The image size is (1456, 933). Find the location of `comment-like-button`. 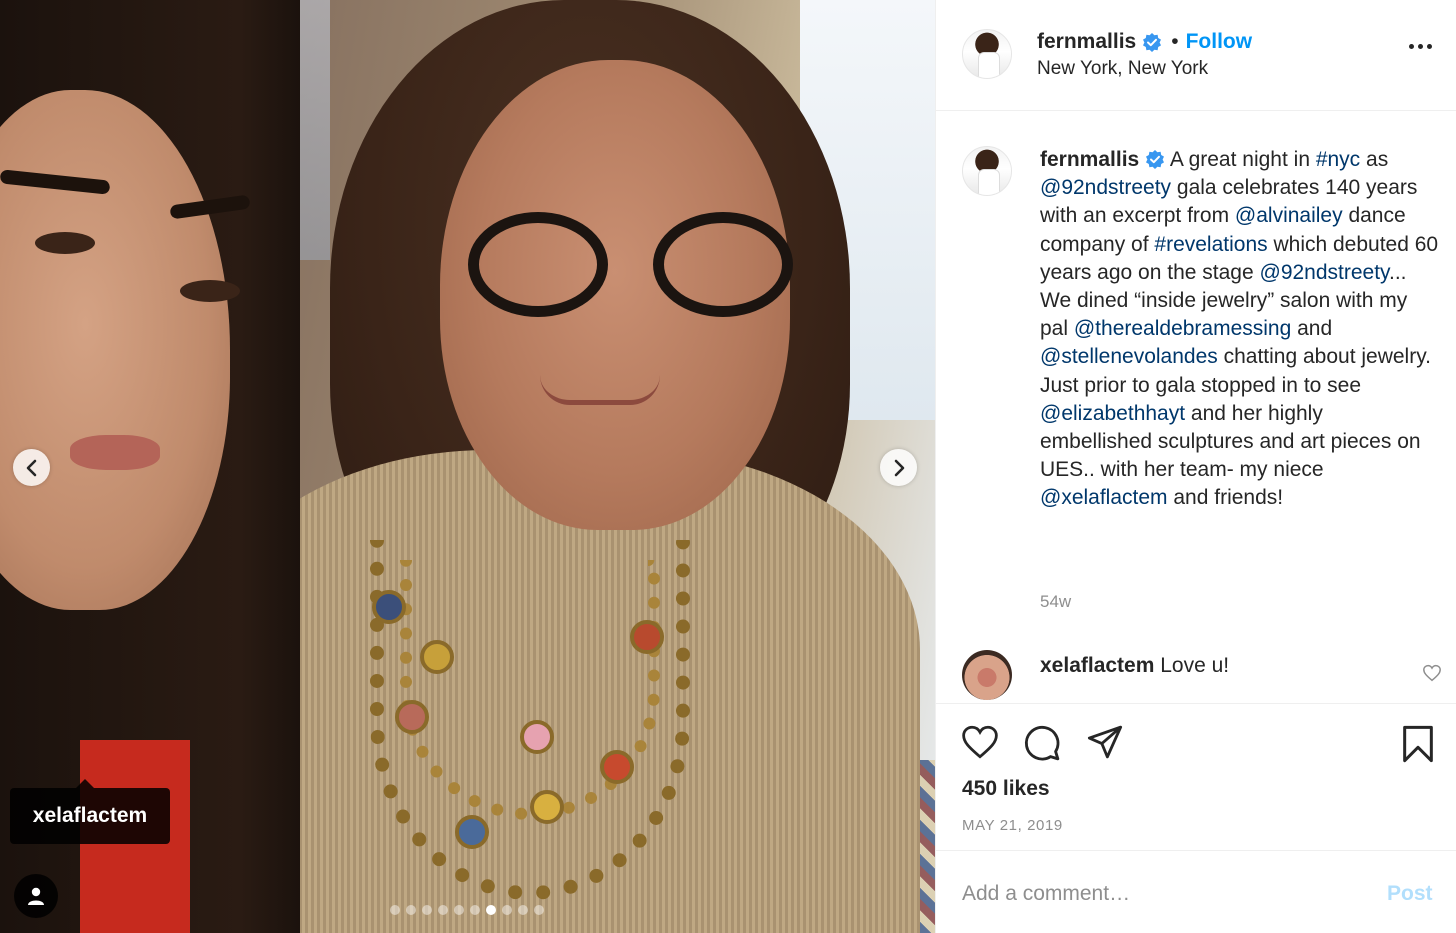

comment-like-button is located at coordinates (1432, 675).